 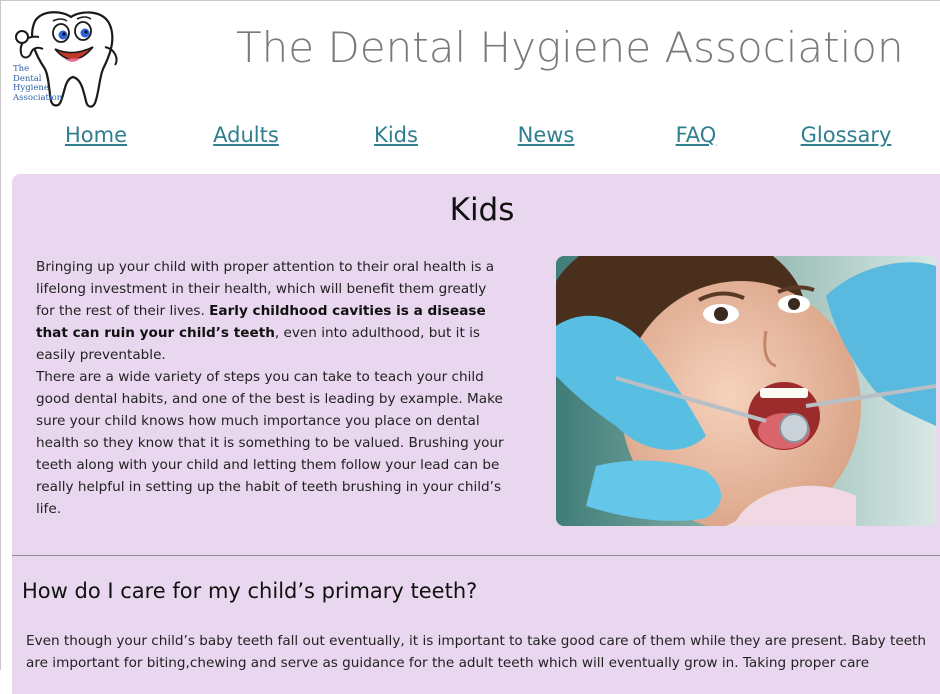 I want to click on nav-home: Home, so click(x=96, y=135).